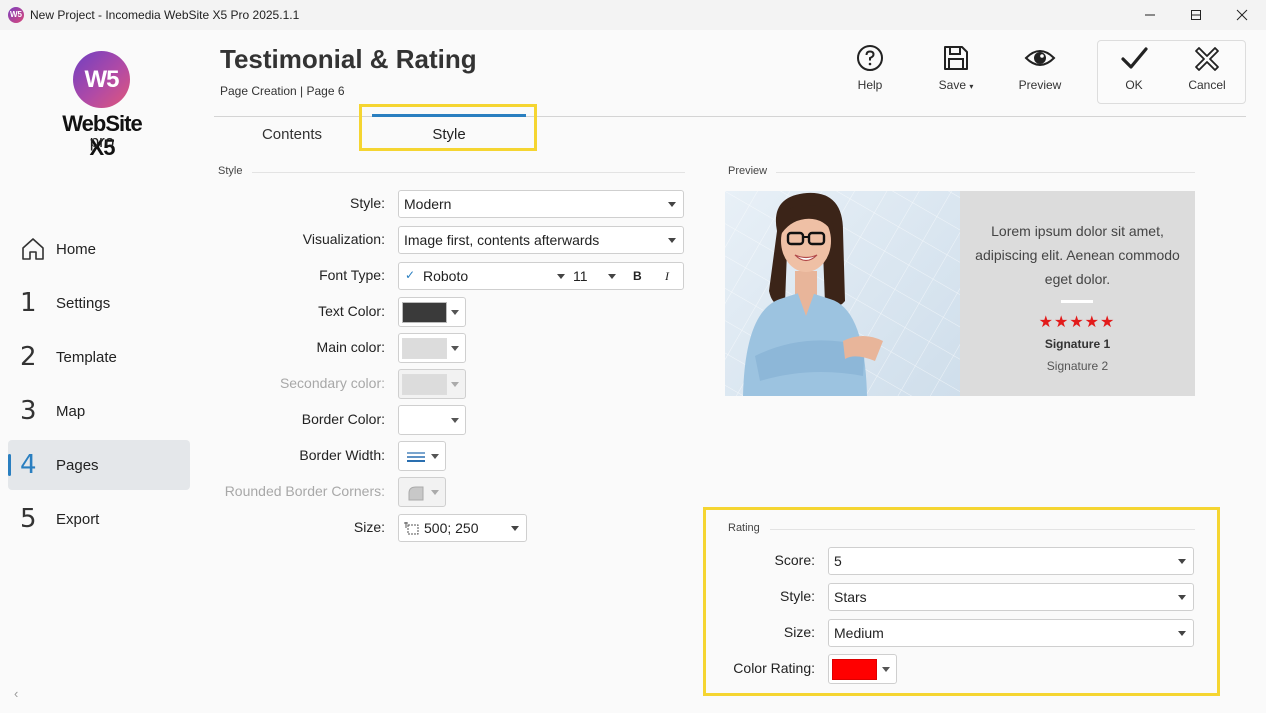  Describe the element at coordinates (77, 465) in the screenshot. I see `sidebar-item-label: Pages` at that location.